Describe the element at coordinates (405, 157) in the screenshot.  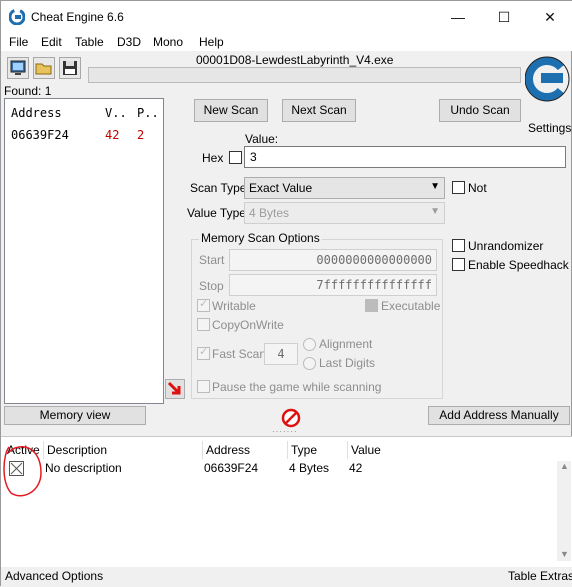
I see `value-input: 3` at that location.